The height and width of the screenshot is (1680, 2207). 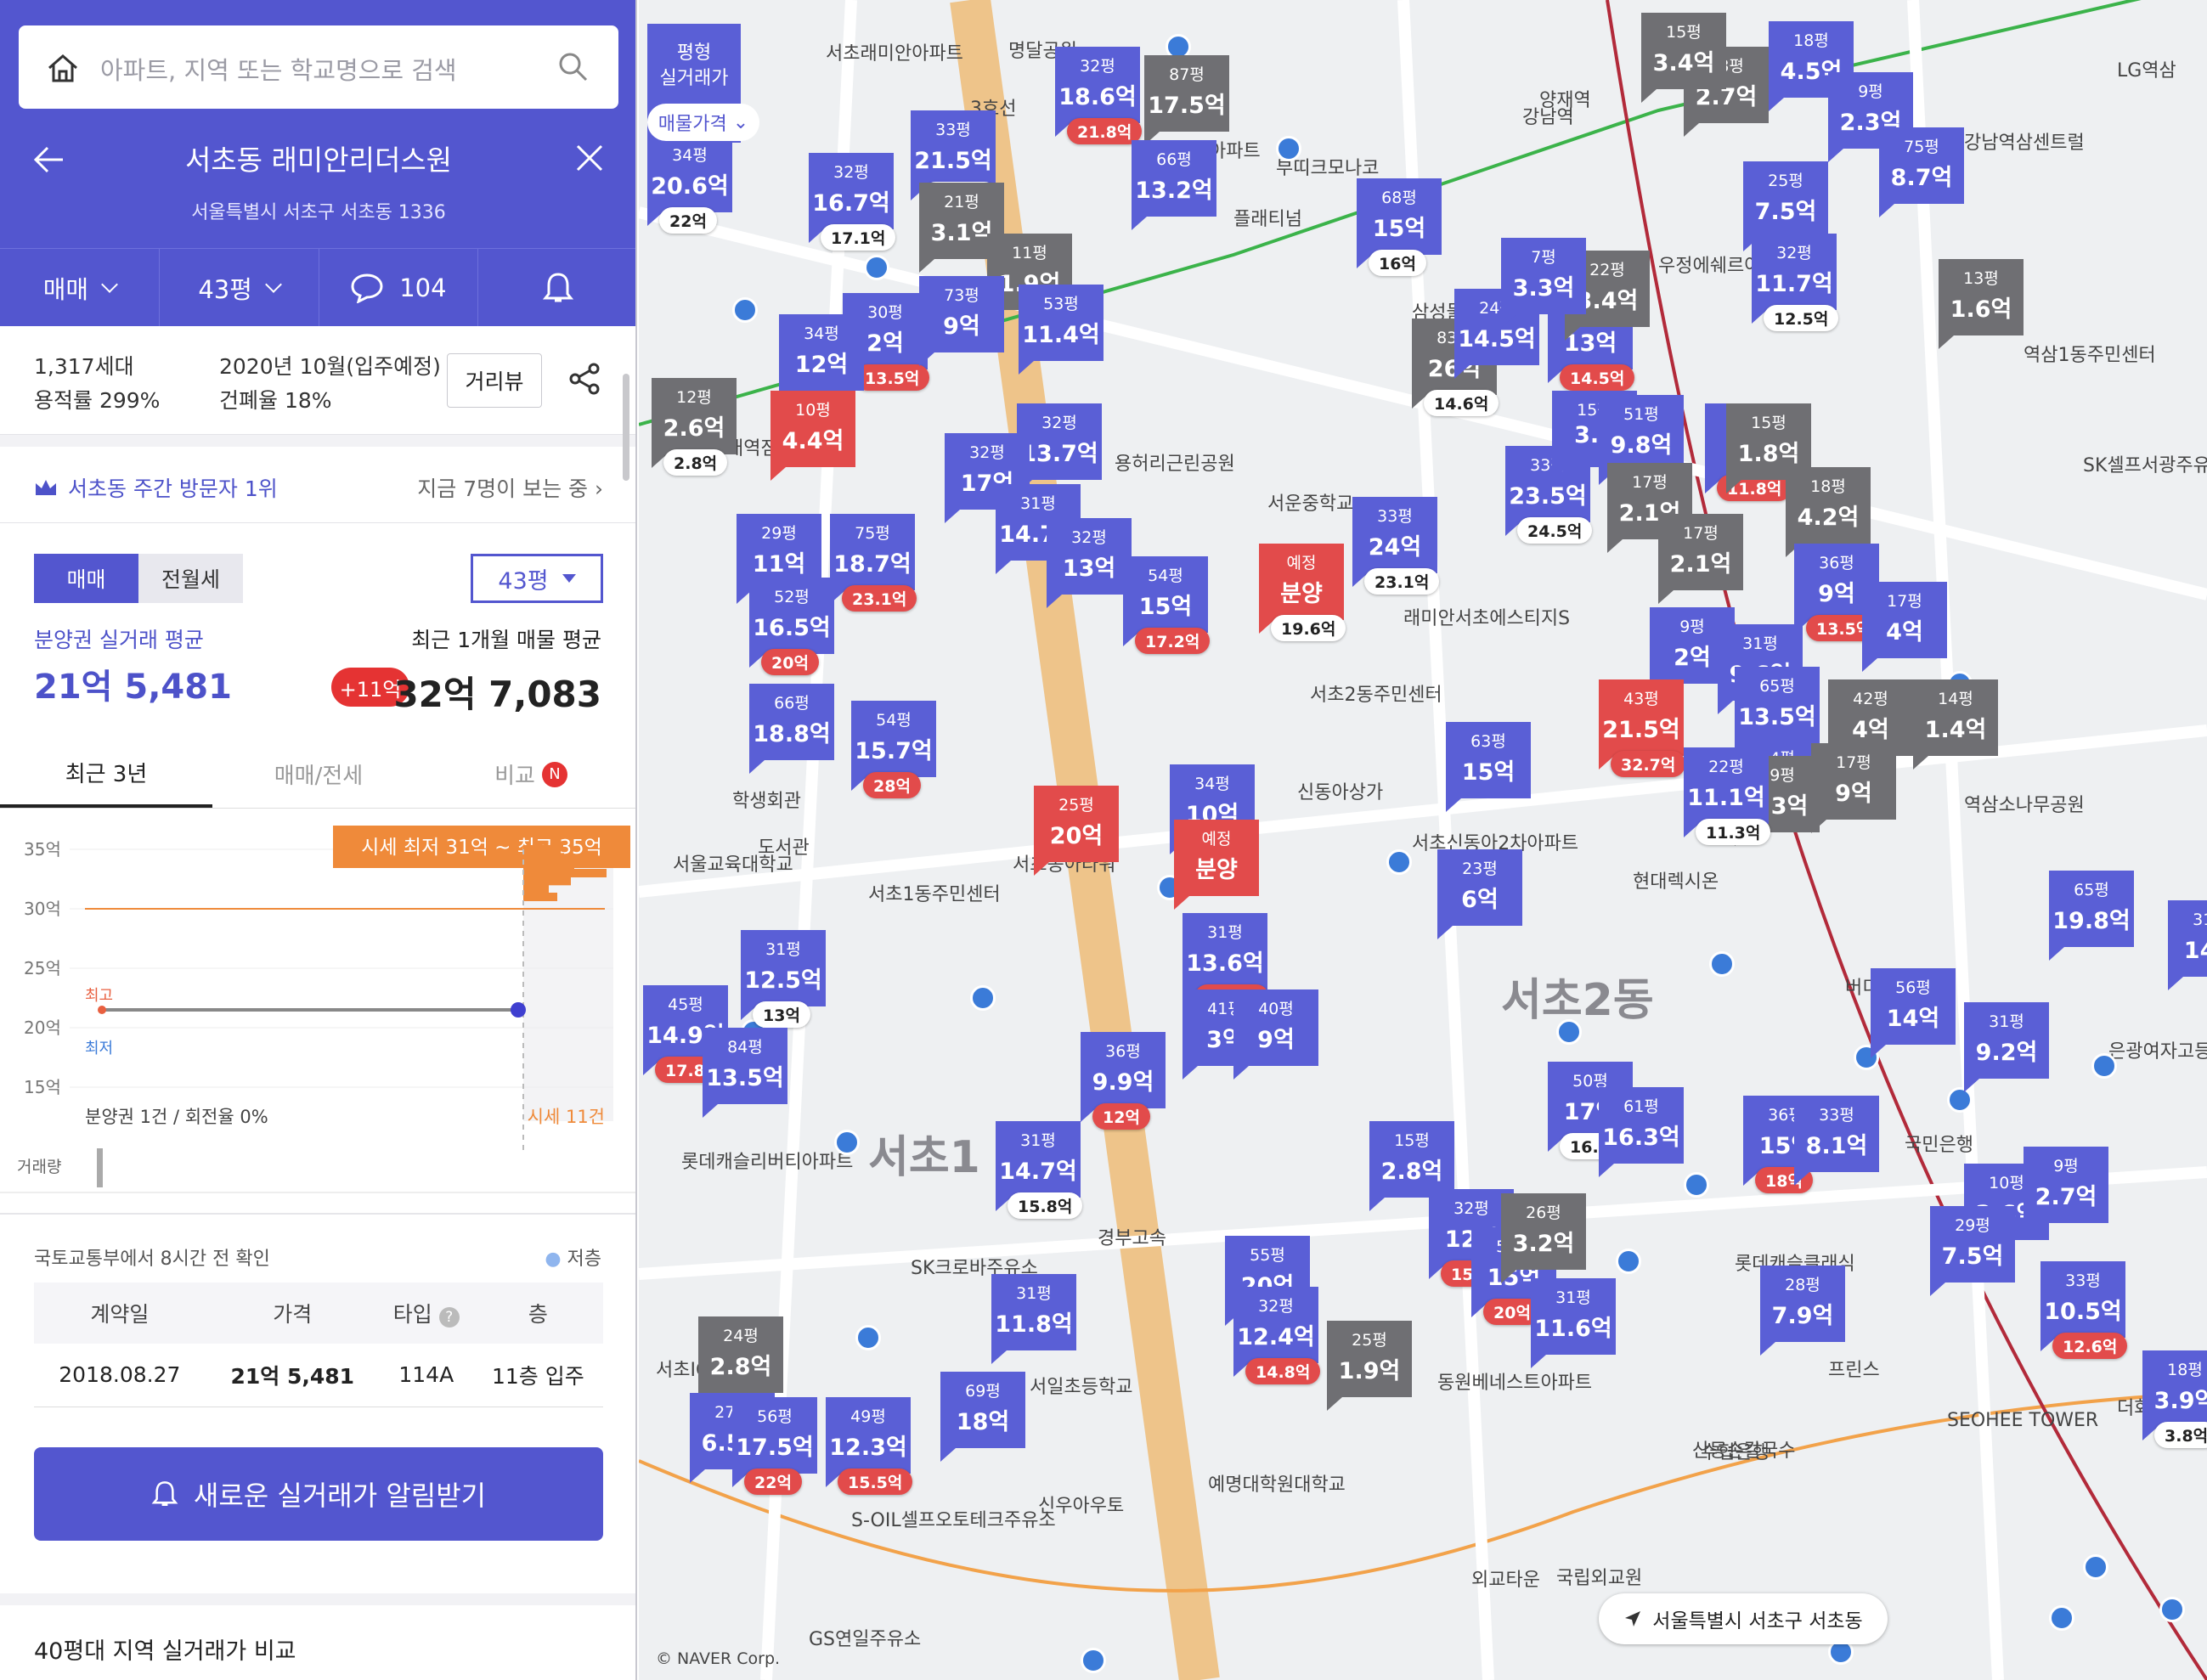 I want to click on map-poi-label: 현대렉시온, so click(x=1676, y=880).